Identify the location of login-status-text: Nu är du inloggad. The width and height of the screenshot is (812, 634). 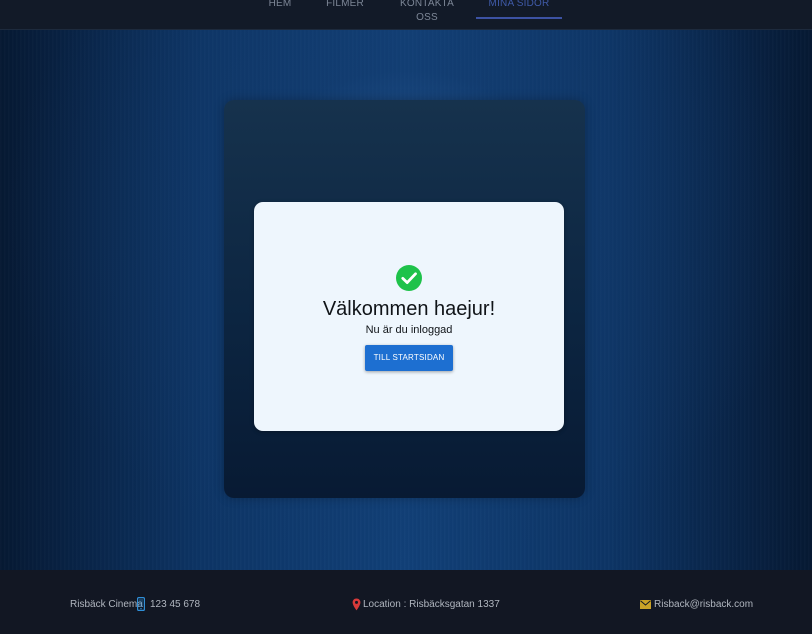
(409, 330).